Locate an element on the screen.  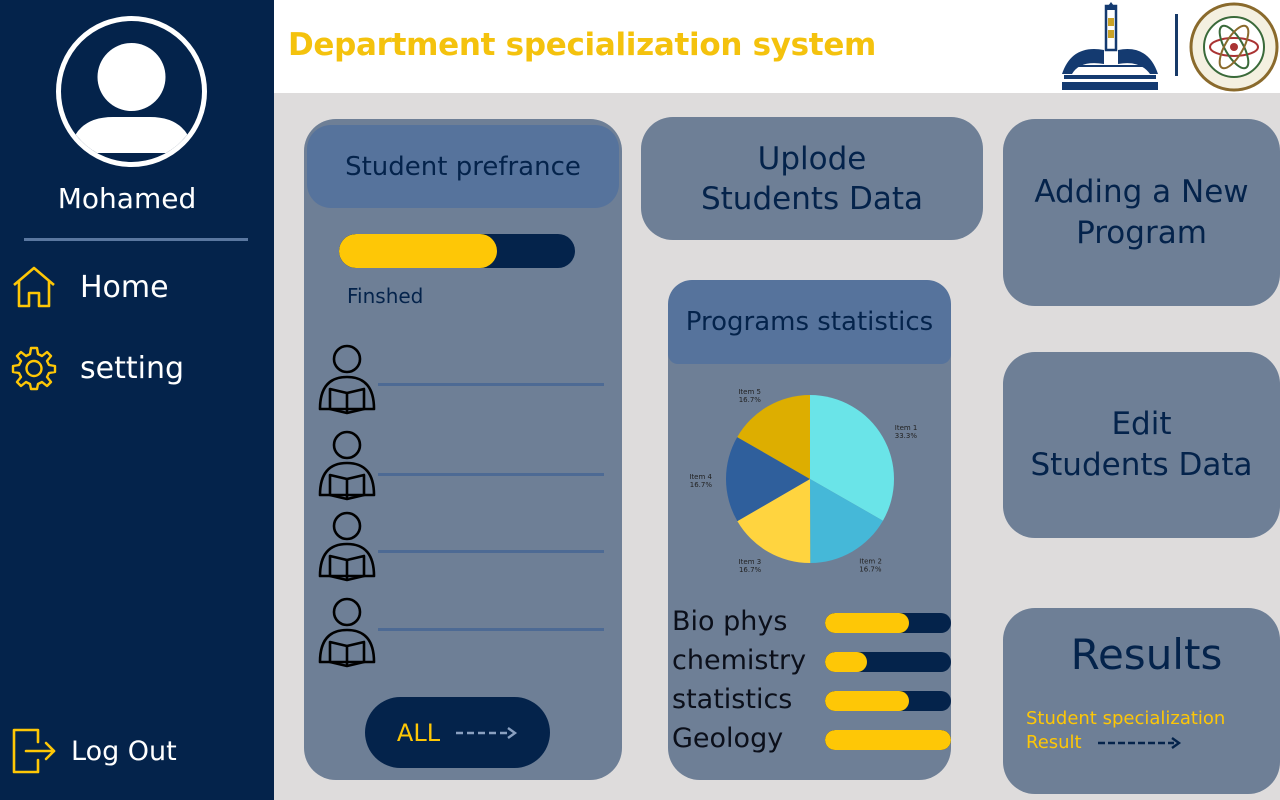
add-new-program-card: Adding a New Program is located at coordinates (1141, 212).